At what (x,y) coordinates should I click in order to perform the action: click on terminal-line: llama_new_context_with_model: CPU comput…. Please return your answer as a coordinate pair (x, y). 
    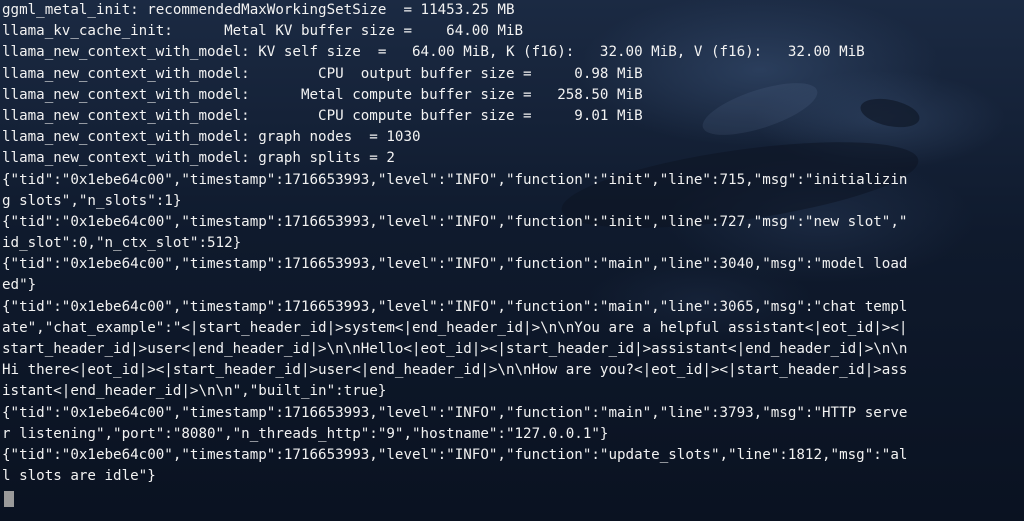
    Looking at the image, I should click on (322, 115).